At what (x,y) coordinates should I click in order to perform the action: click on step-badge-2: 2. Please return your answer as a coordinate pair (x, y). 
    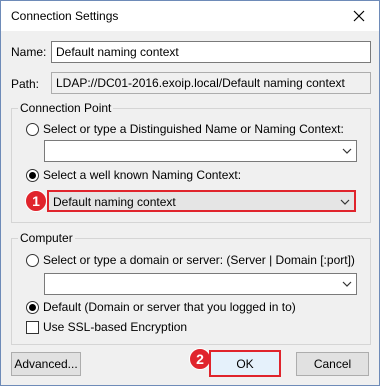
    Looking at the image, I should click on (200, 359).